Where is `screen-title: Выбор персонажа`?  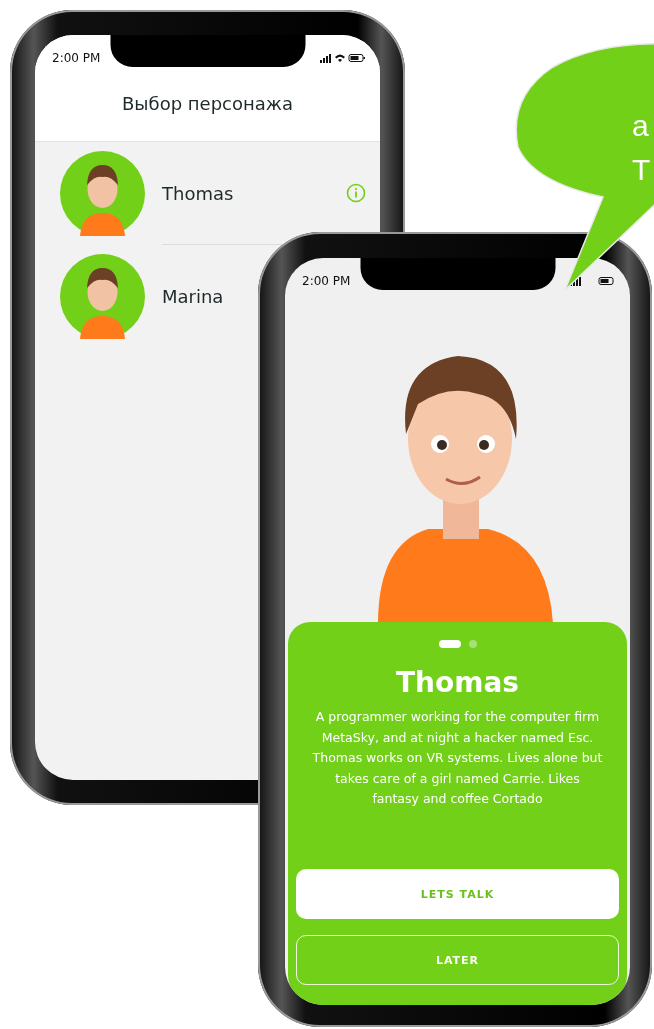
screen-title: Выбор персонажа is located at coordinates (207, 103).